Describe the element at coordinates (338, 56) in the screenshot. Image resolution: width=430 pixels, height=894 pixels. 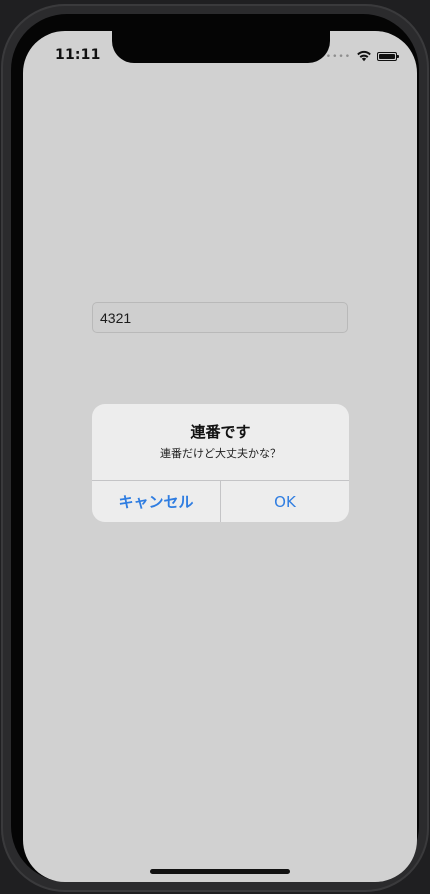
I see `signal-dots-icon: ••••` at that location.